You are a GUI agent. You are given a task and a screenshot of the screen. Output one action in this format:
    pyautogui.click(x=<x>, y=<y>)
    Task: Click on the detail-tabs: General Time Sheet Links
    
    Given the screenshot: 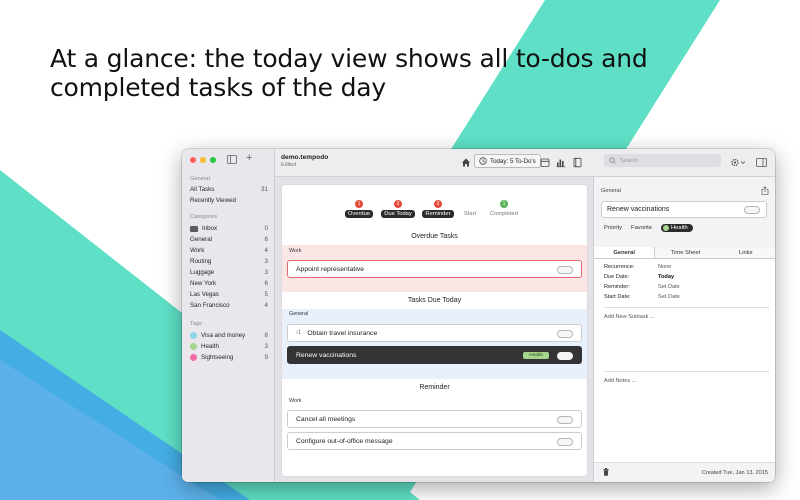 What is the action you would take?
    pyautogui.click(x=684, y=253)
    